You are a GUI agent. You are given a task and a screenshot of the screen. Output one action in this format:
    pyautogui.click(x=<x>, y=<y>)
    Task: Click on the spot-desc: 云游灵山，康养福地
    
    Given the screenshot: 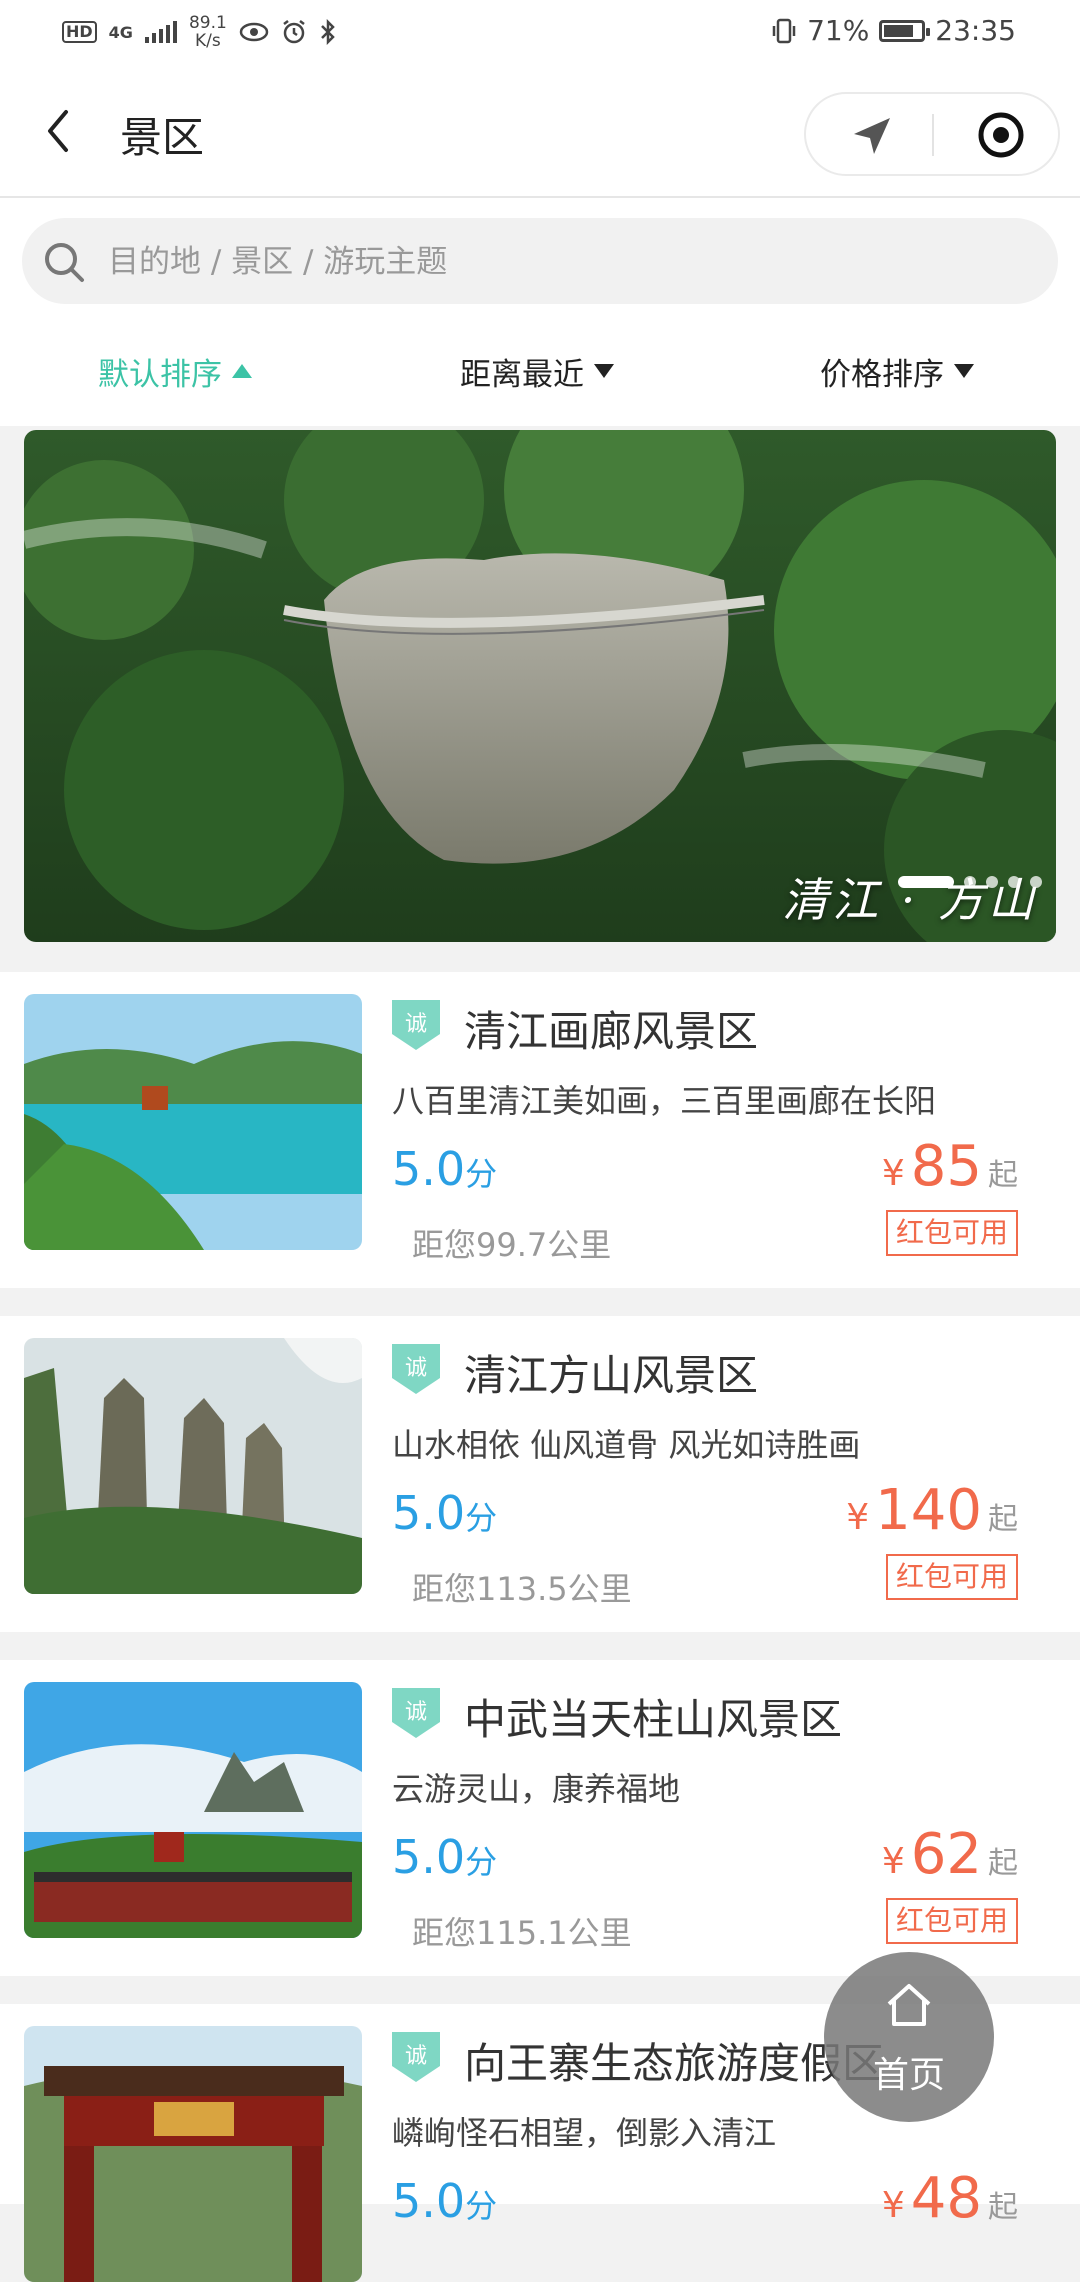 What is the action you would take?
    pyautogui.click(x=536, y=1789)
    